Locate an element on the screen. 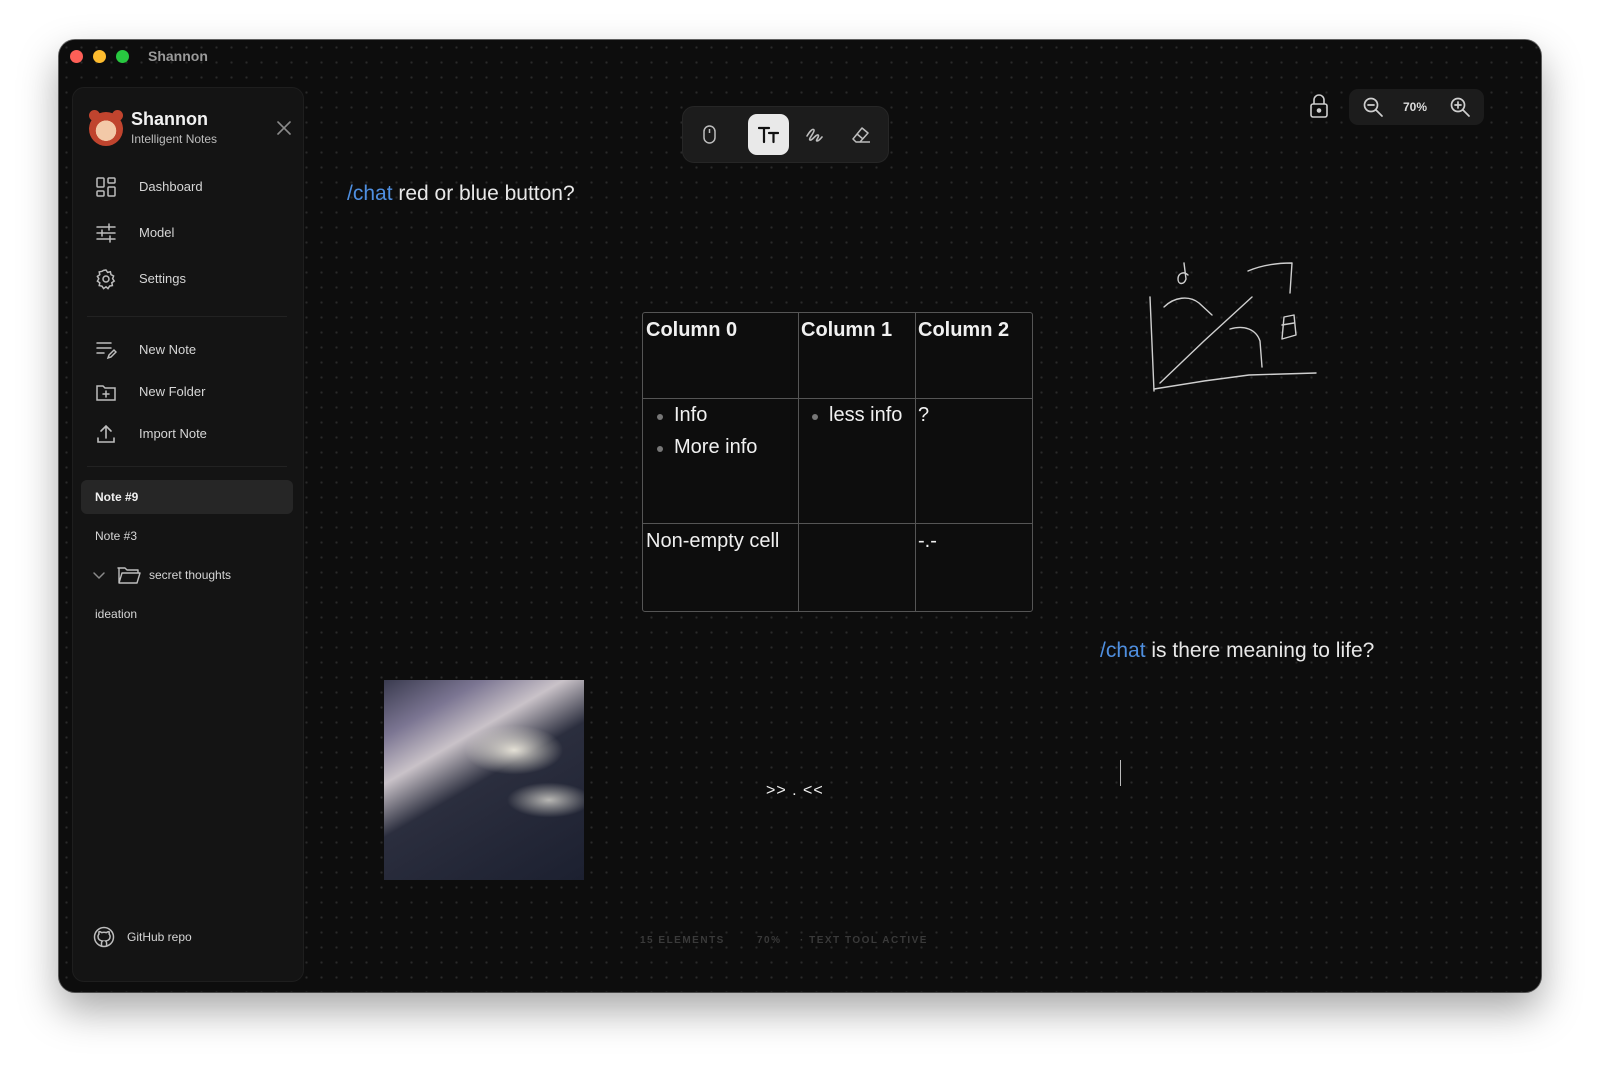  text-block: >> . << is located at coordinates (795, 791).